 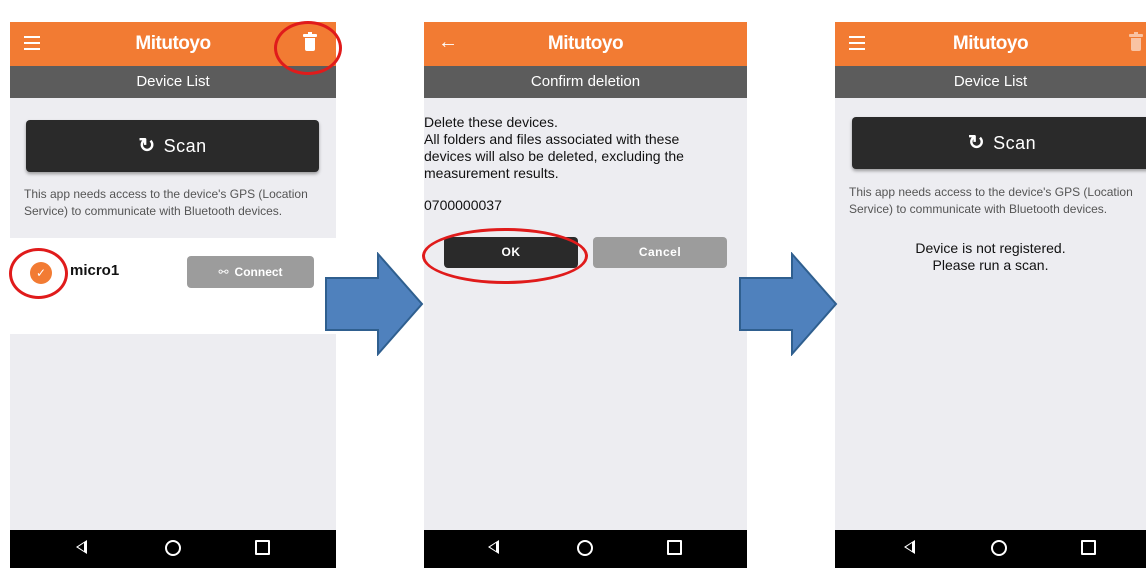 What do you see at coordinates (173, 286) in the screenshot?
I see `device-list-item: ✓ micro1 ⚯ Connect` at bounding box center [173, 286].